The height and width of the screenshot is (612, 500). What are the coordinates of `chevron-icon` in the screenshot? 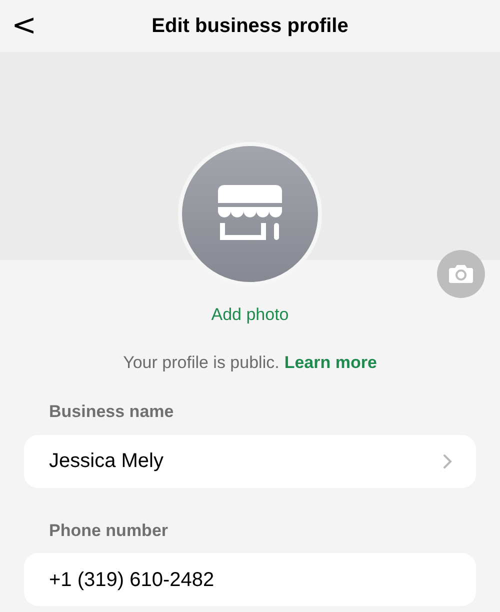 It's located at (447, 461).